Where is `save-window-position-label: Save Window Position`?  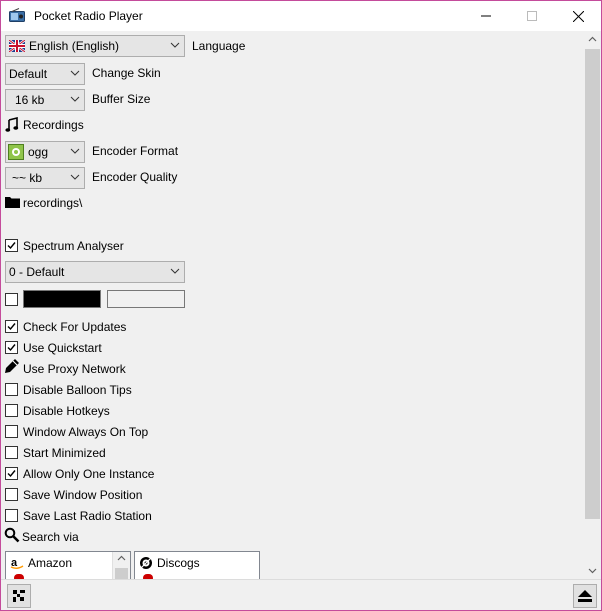 save-window-position-label: Save Window Position is located at coordinates (83, 495).